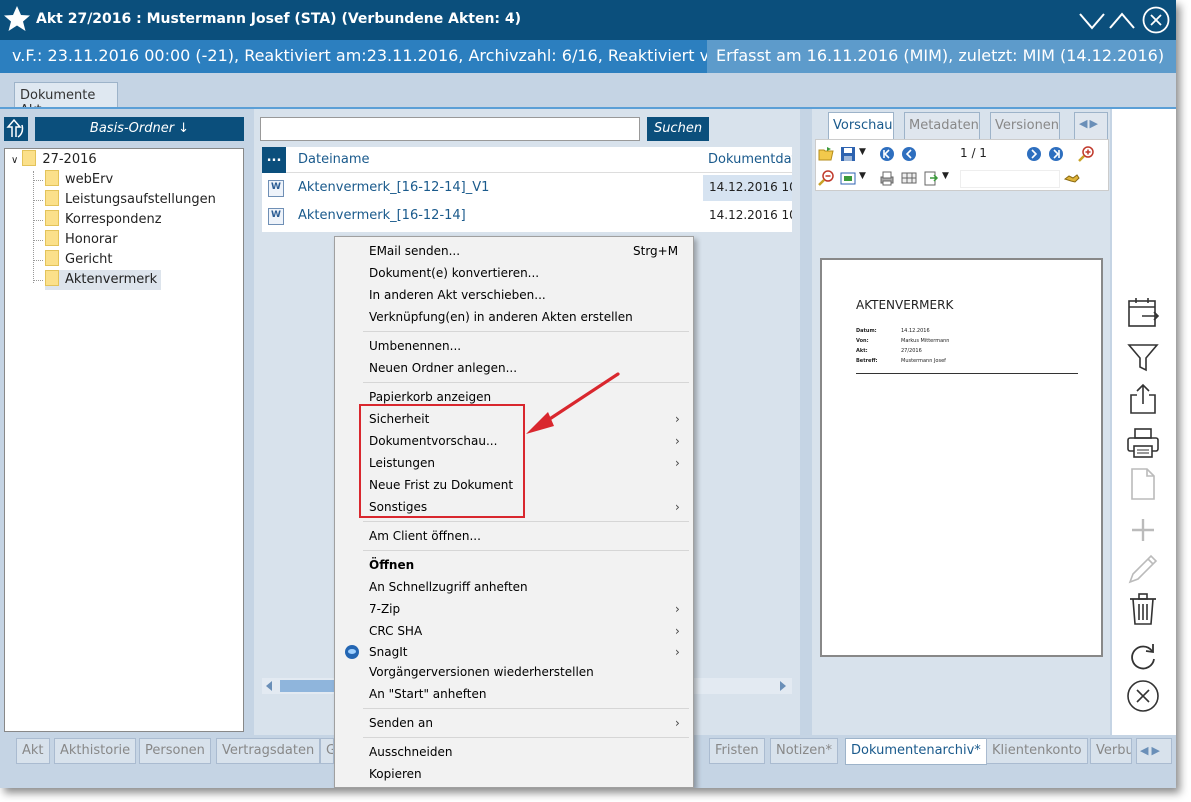 The width and height of the screenshot is (1191, 802). I want to click on tab-partial-g: G, so click(327, 751).